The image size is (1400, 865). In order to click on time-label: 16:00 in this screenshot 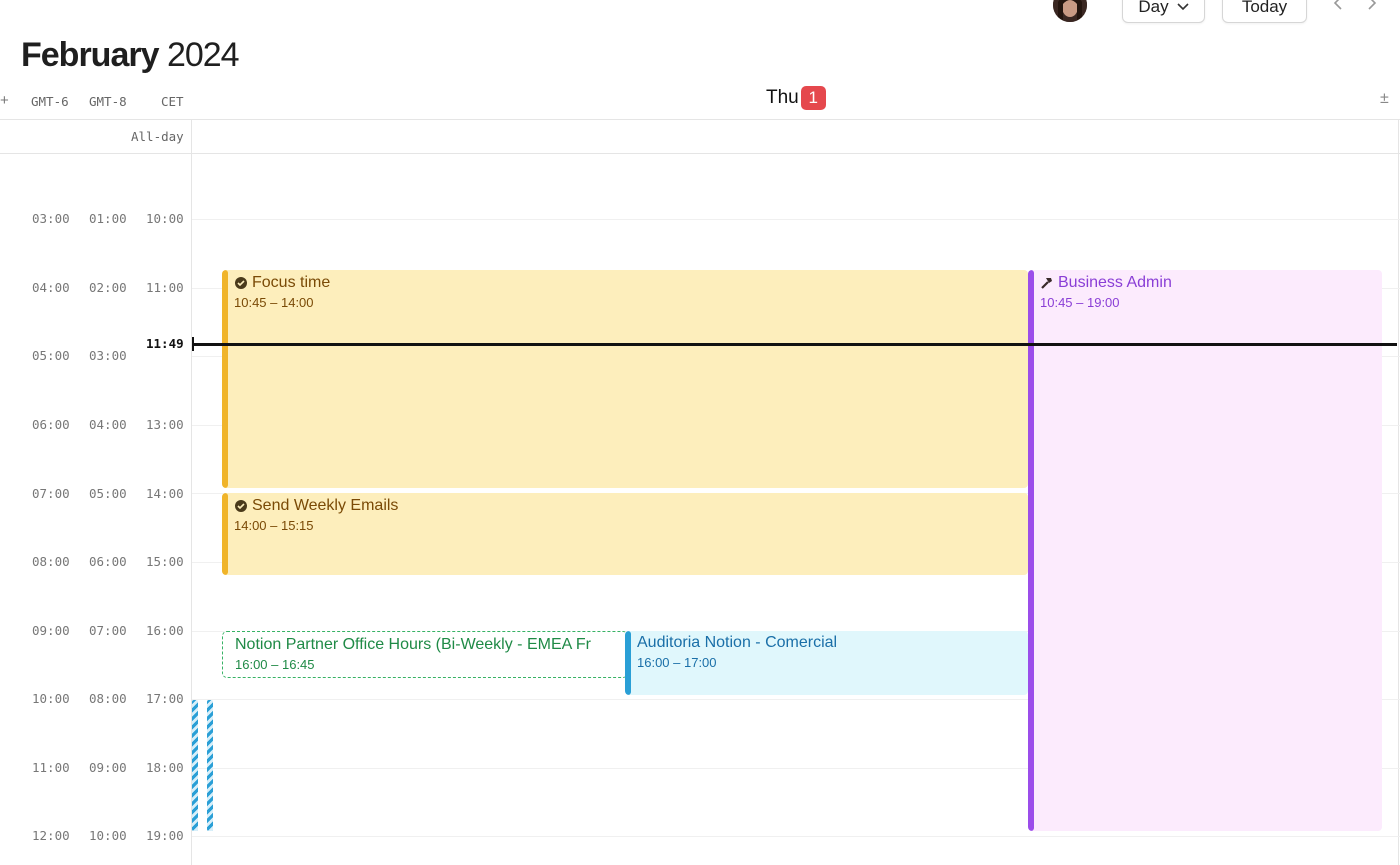, I will do `click(165, 630)`.